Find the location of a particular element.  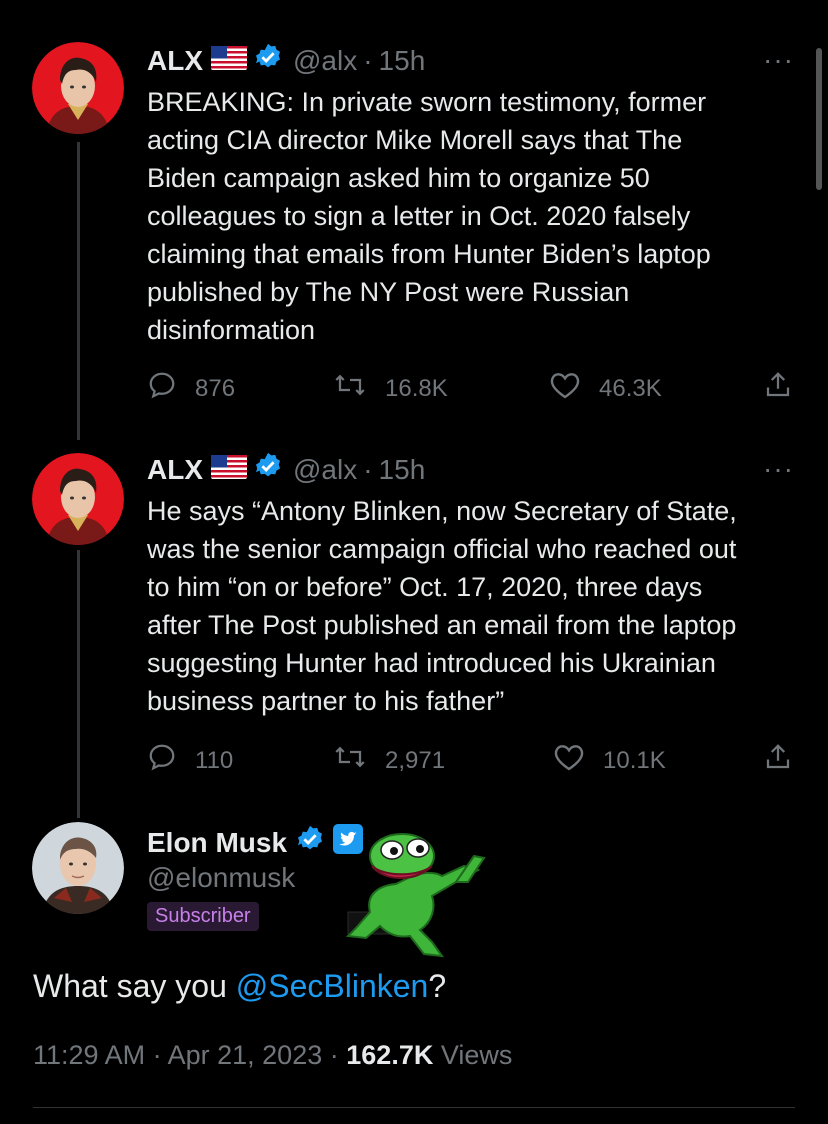

author-name: Elon Musk is located at coordinates (217, 843).